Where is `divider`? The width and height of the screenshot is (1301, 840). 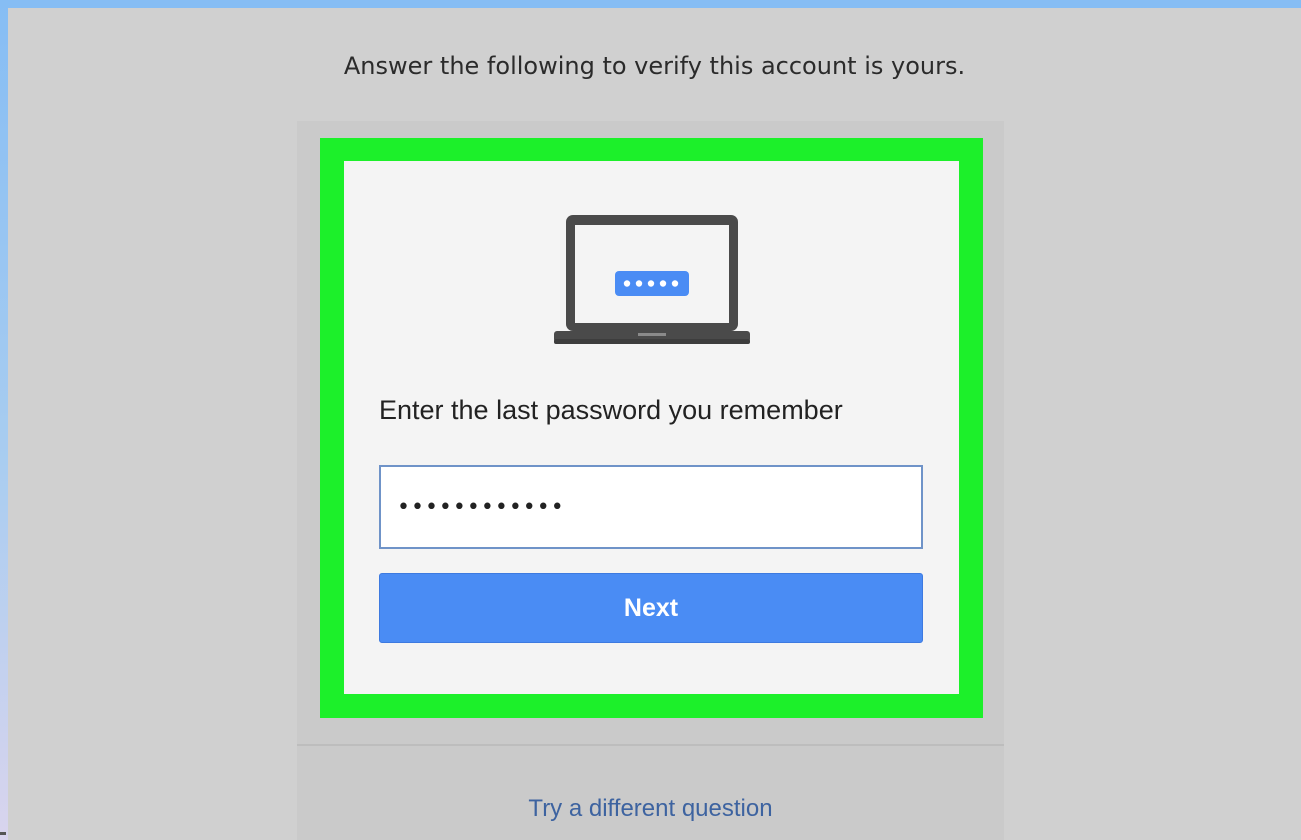 divider is located at coordinates (650, 745).